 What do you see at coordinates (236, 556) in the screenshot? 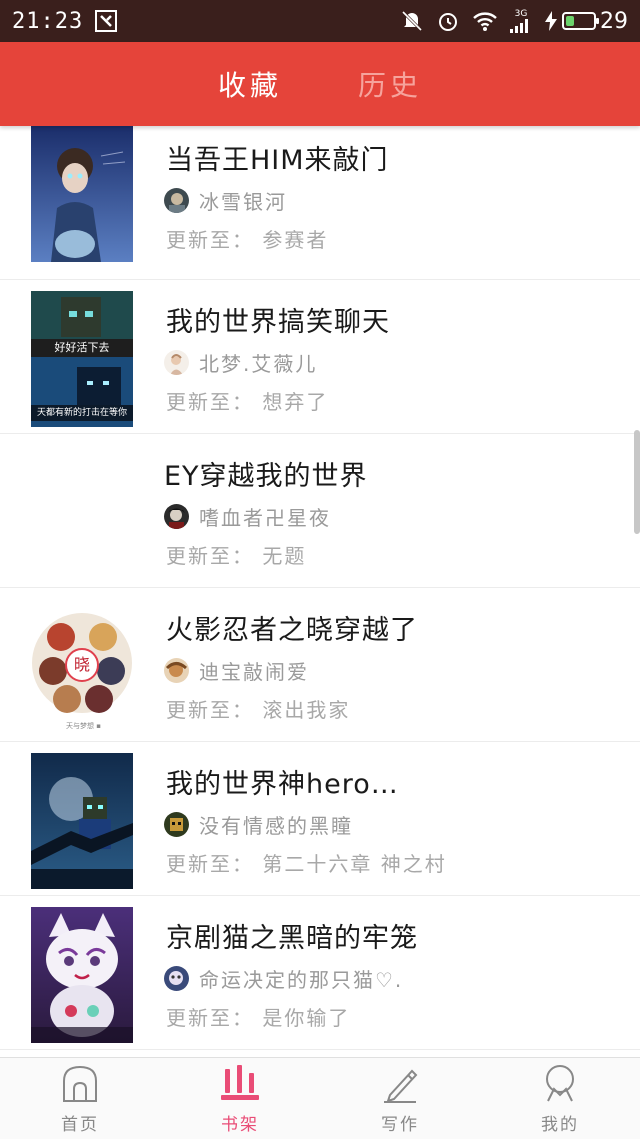
I see `update-status: 更新至： 无题` at bounding box center [236, 556].